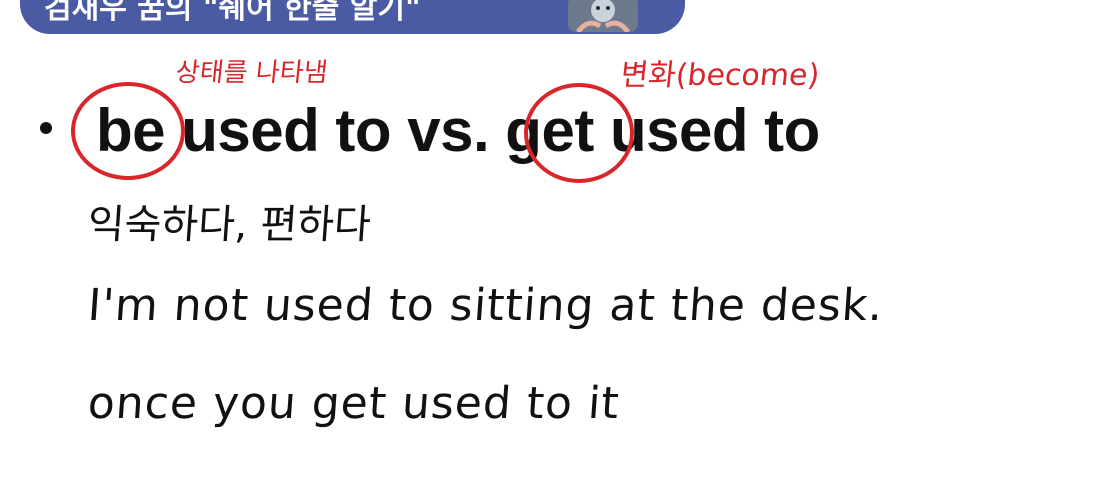 The height and width of the screenshot is (486, 1106). What do you see at coordinates (549, 130) in the screenshot?
I see `word-get: get` at bounding box center [549, 130].